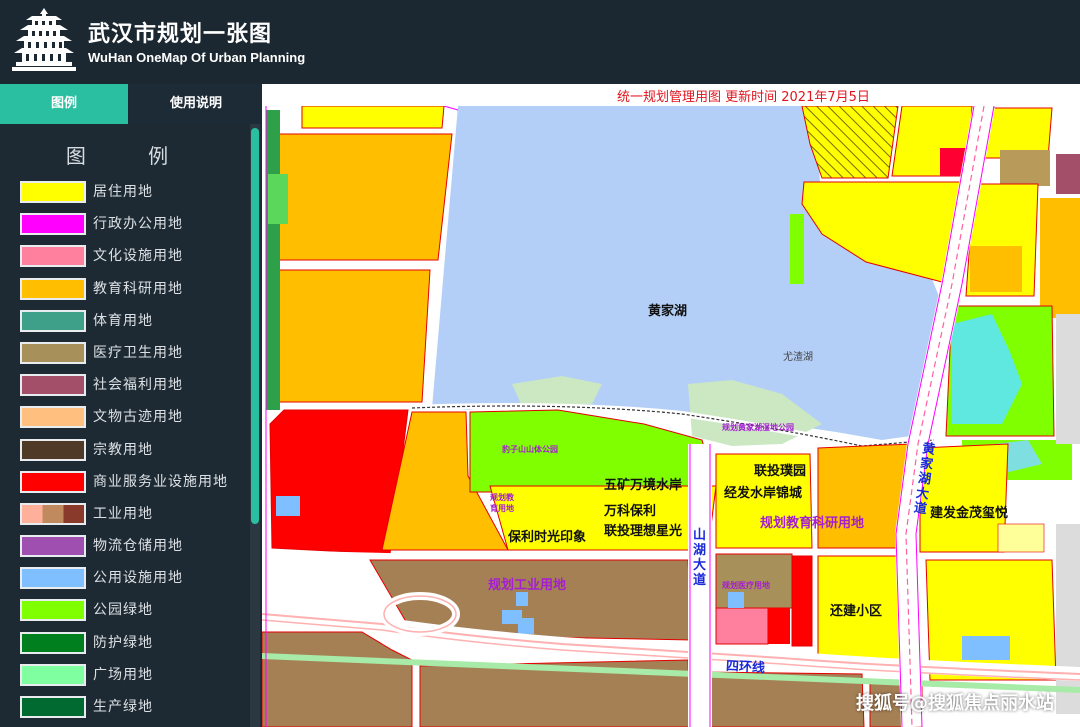 Image resolution: width=1080 pixels, height=727 pixels. Describe the element at coordinates (123, 513) in the screenshot. I see `legend-label: 工业用地` at that location.